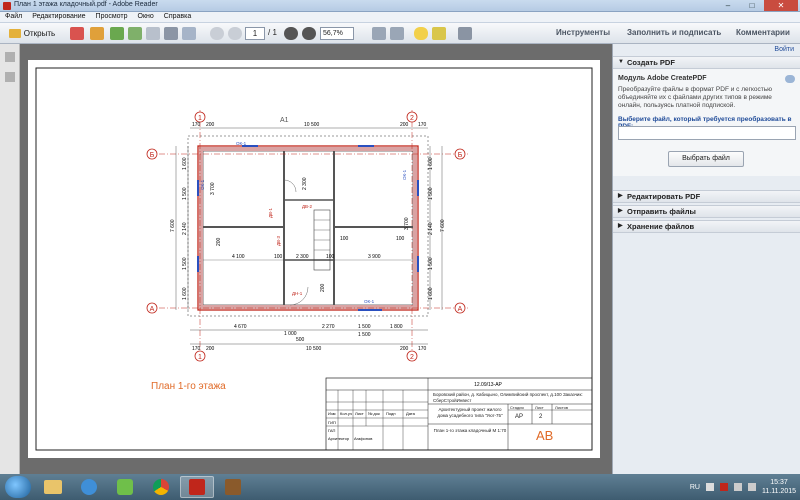 This screenshot has height=500, width=800. What do you see at coordinates (763, 32) in the screenshot?
I see `comments-button: Комментарии` at bounding box center [763, 32].